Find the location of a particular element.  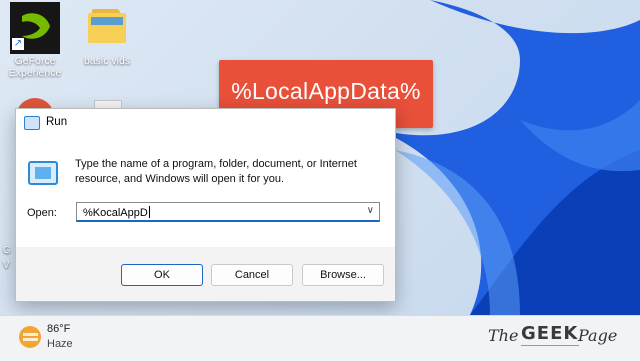

ok-button: OK is located at coordinates (162, 275).